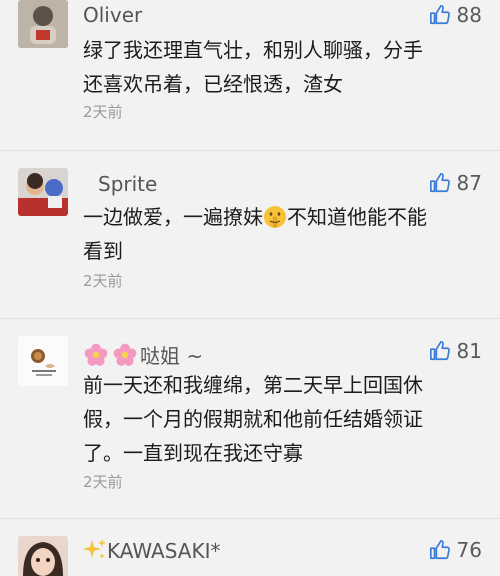  What do you see at coordinates (193, 453) in the screenshot?
I see `comment-text-line: 了。一直到现在我还守寡` at bounding box center [193, 453].